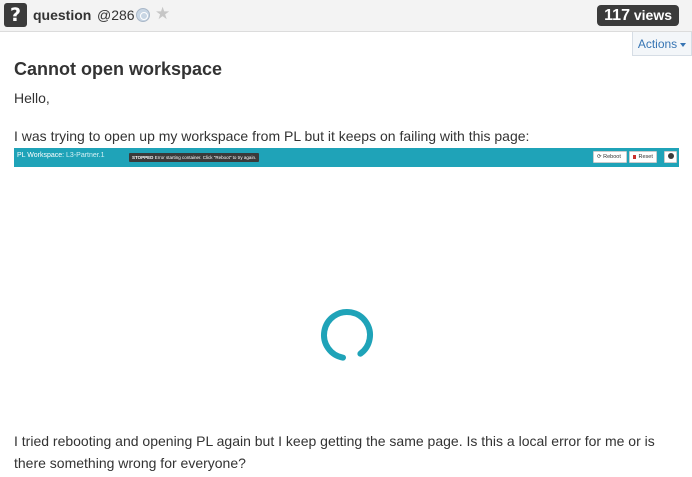 The image size is (692, 477). What do you see at coordinates (118, 69) in the screenshot?
I see `post-title: Cannot open workspace` at bounding box center [118, 69].